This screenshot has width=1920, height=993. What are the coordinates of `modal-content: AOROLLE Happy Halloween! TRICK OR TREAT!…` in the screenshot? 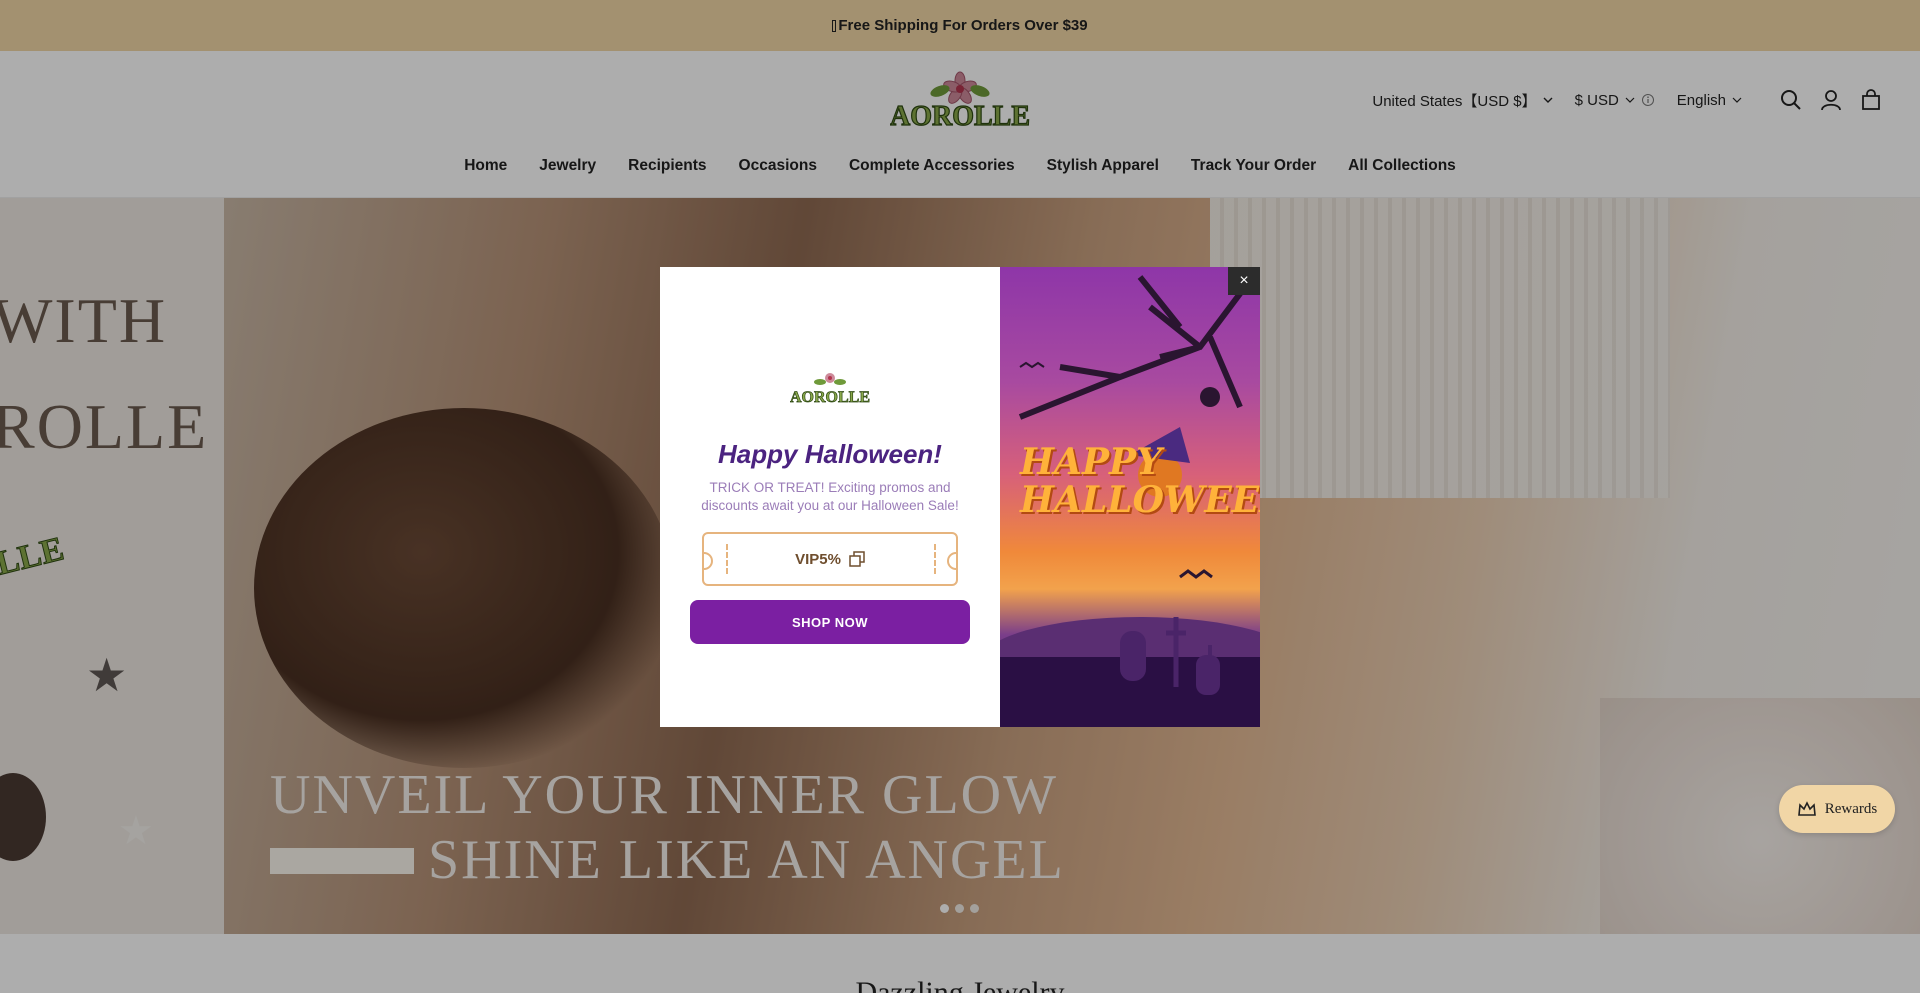 It's located at (830, 497).